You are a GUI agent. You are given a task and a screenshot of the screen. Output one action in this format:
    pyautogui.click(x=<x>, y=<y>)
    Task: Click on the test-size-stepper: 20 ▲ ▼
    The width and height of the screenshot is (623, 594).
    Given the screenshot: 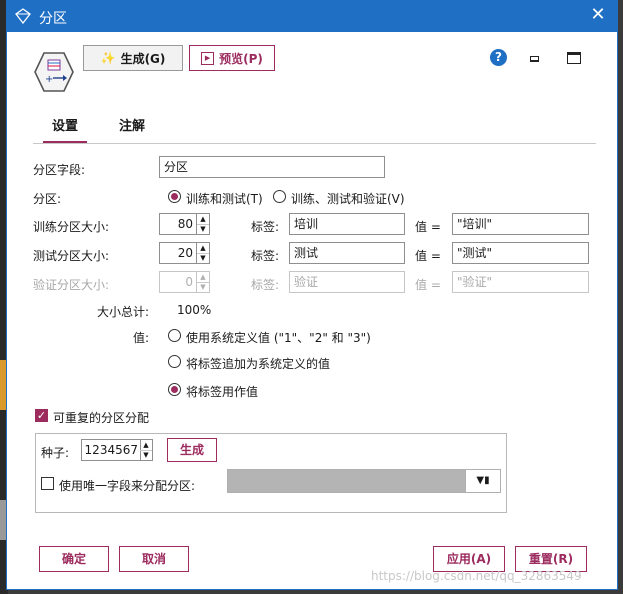 What is the action you would take?
    pyautogui.click(x=185, y=253)
    